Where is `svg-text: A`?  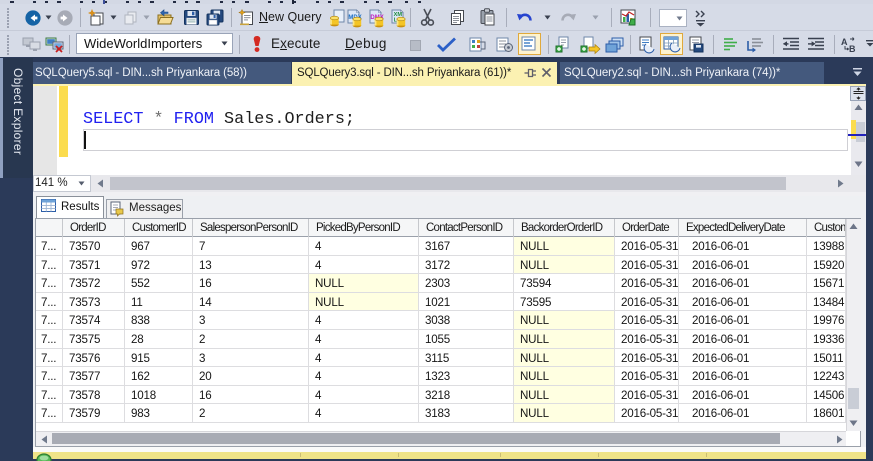
svg-text: A is located at coordinates (844, 42).